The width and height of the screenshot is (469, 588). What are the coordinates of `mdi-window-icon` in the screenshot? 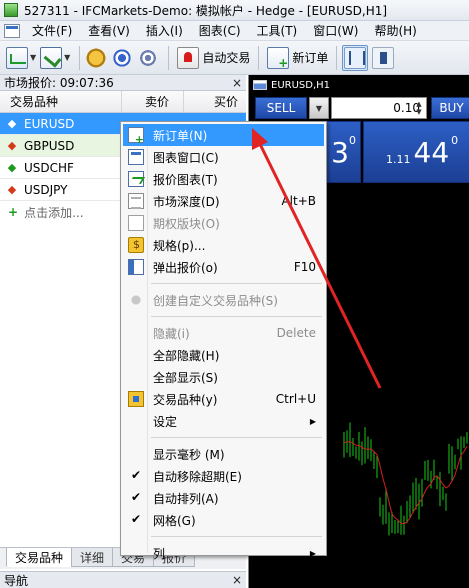 It's located at (12, 30).